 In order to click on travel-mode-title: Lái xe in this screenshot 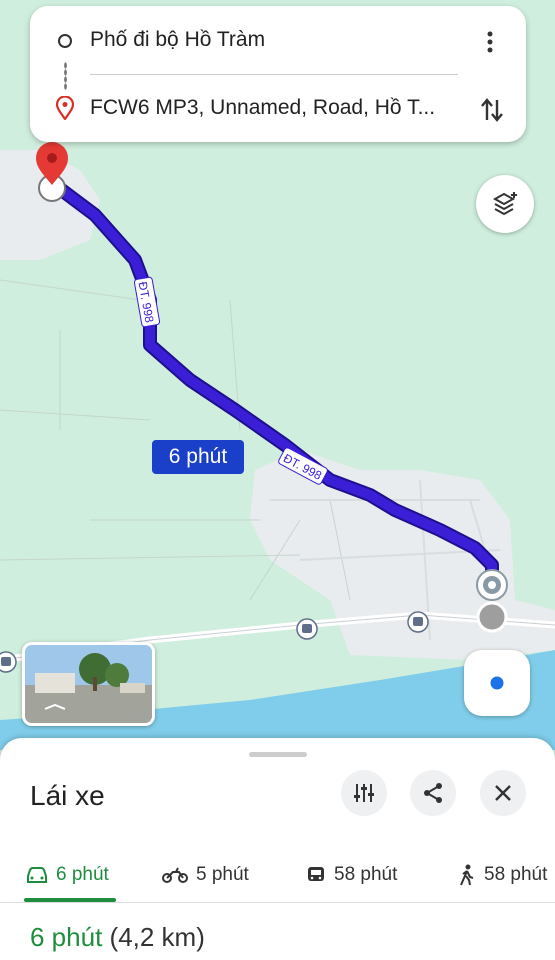, I will do `click(67, 795)`.